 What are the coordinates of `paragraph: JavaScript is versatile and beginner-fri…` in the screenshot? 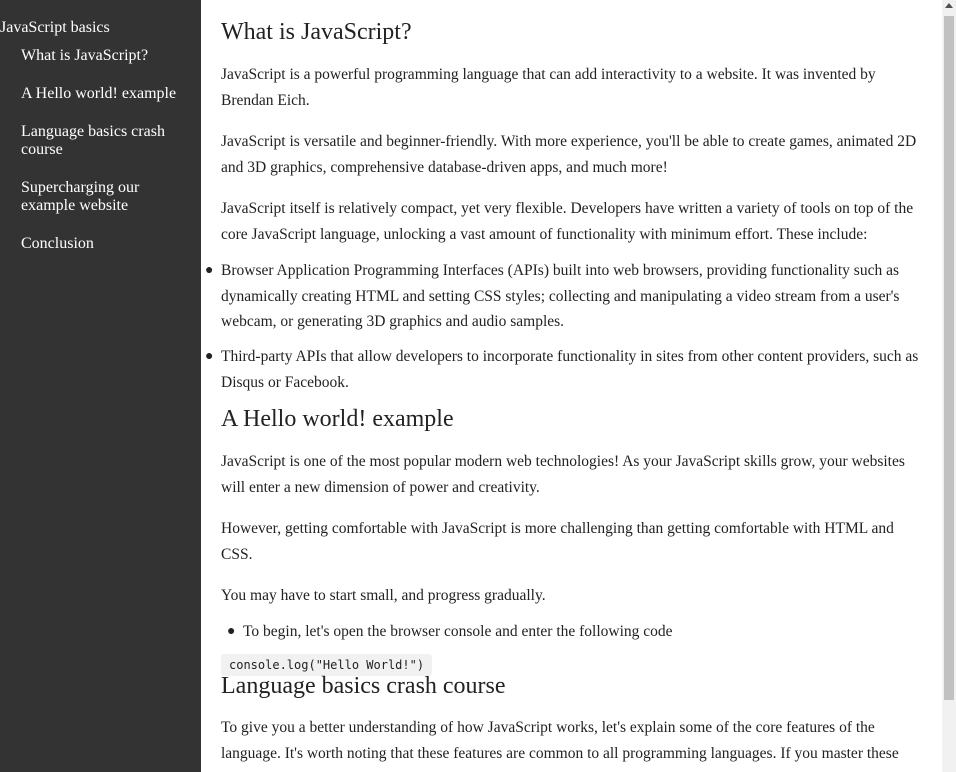 It's located at (569, 154).